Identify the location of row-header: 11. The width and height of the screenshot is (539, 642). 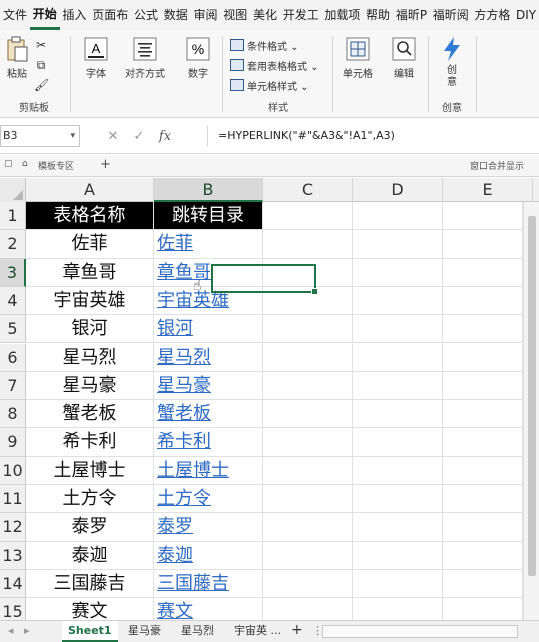
(13, 499).